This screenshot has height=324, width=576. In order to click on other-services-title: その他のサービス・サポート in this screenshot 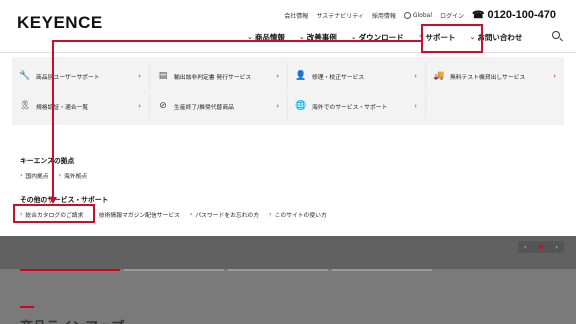, I will do `click(64, 200)`.